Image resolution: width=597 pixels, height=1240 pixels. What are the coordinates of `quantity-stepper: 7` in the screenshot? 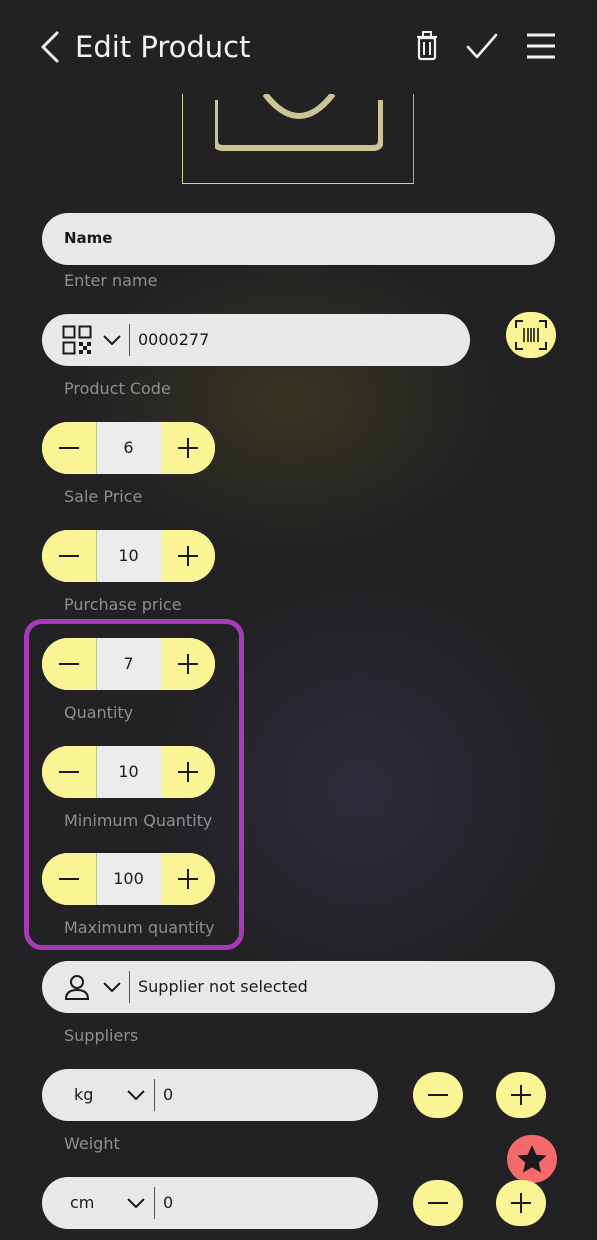 It's located at (128, 664).